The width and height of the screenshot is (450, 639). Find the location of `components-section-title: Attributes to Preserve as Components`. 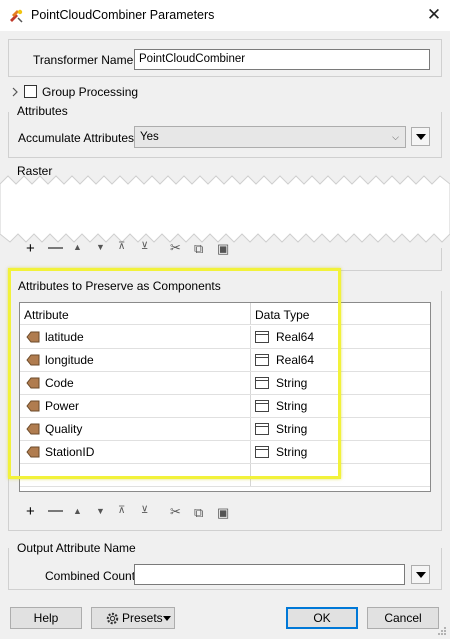

components-section-title: Attributes to Preserve as Components is located at coordinates (119, 286).